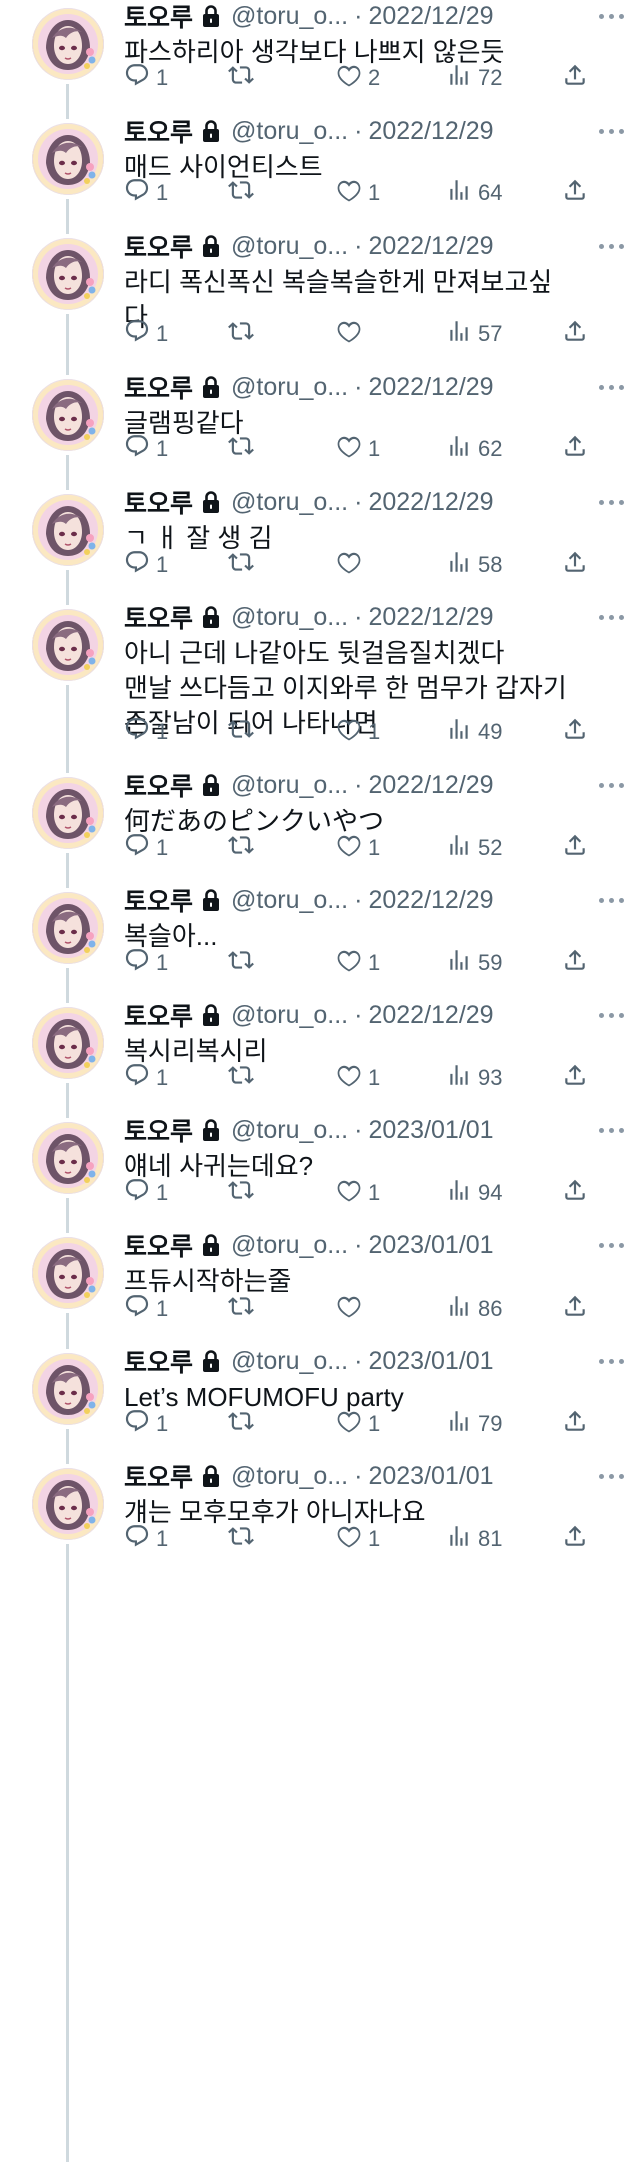  Describe the element at coordinates (474, 848) in the screenshot. I see `views-button: 52` at that location.